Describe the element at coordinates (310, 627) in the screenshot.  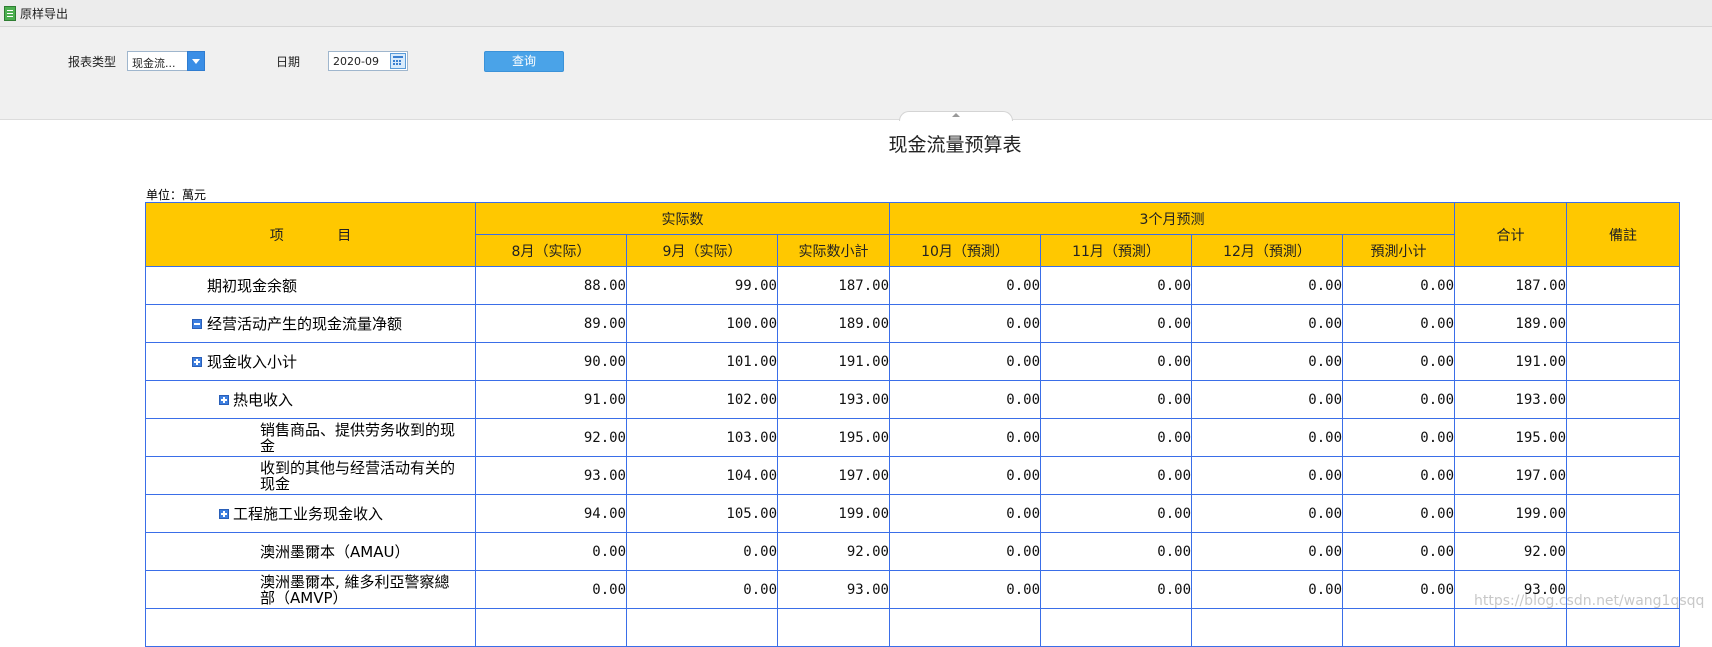
I see `row-item-cell` at that location.